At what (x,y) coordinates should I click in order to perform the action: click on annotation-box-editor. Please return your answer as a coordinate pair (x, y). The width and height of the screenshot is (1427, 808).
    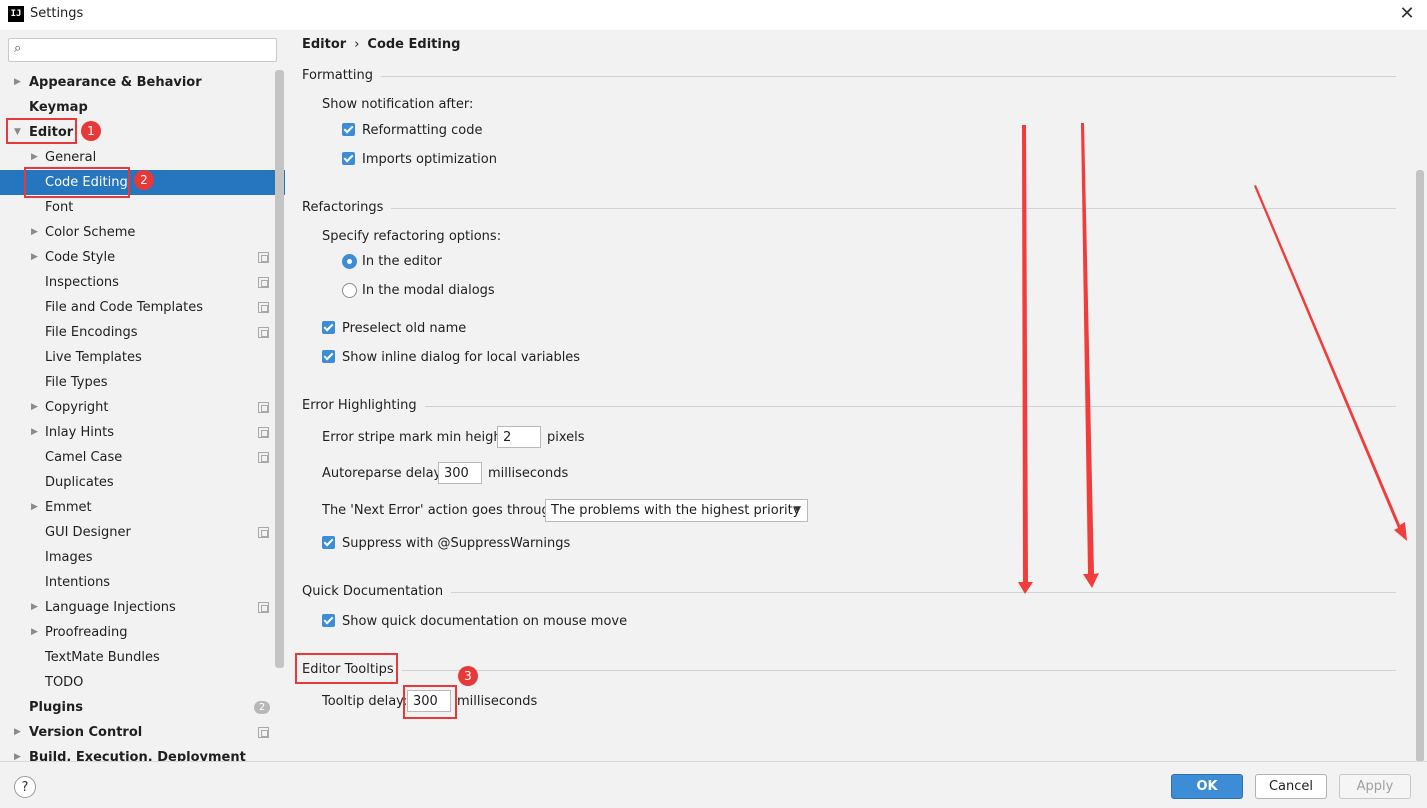
    Looking at the image, I should click on (41, 131).